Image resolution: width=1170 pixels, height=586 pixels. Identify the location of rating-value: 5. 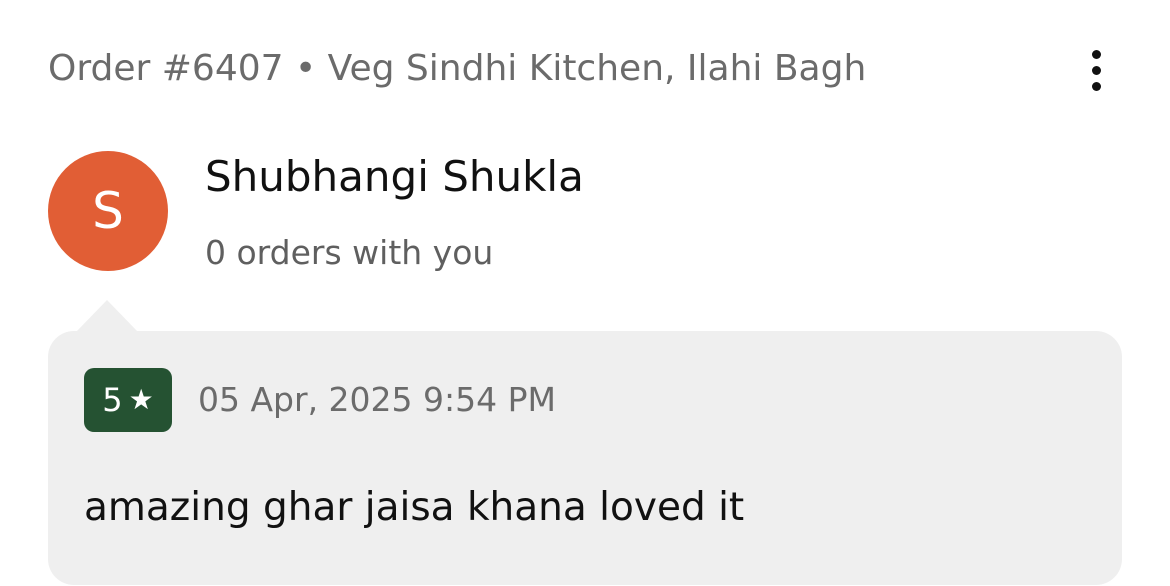
(112, 400).